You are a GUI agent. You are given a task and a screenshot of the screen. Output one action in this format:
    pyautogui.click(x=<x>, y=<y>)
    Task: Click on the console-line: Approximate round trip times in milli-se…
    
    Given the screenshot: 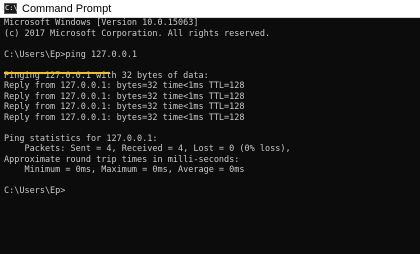 What is the action you would take?
    pyautogui.click(x=122, y=159)
    